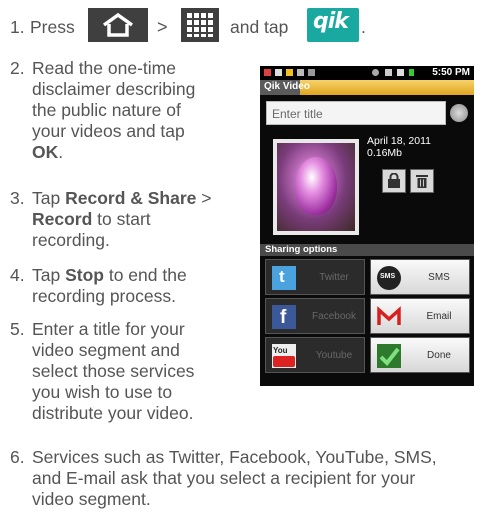 The height and width of the screenshot is (526, 485). Describe the element at coordinates (113, 413) in the screenshot. I see `step-5-line: distribute your video.` at that location.